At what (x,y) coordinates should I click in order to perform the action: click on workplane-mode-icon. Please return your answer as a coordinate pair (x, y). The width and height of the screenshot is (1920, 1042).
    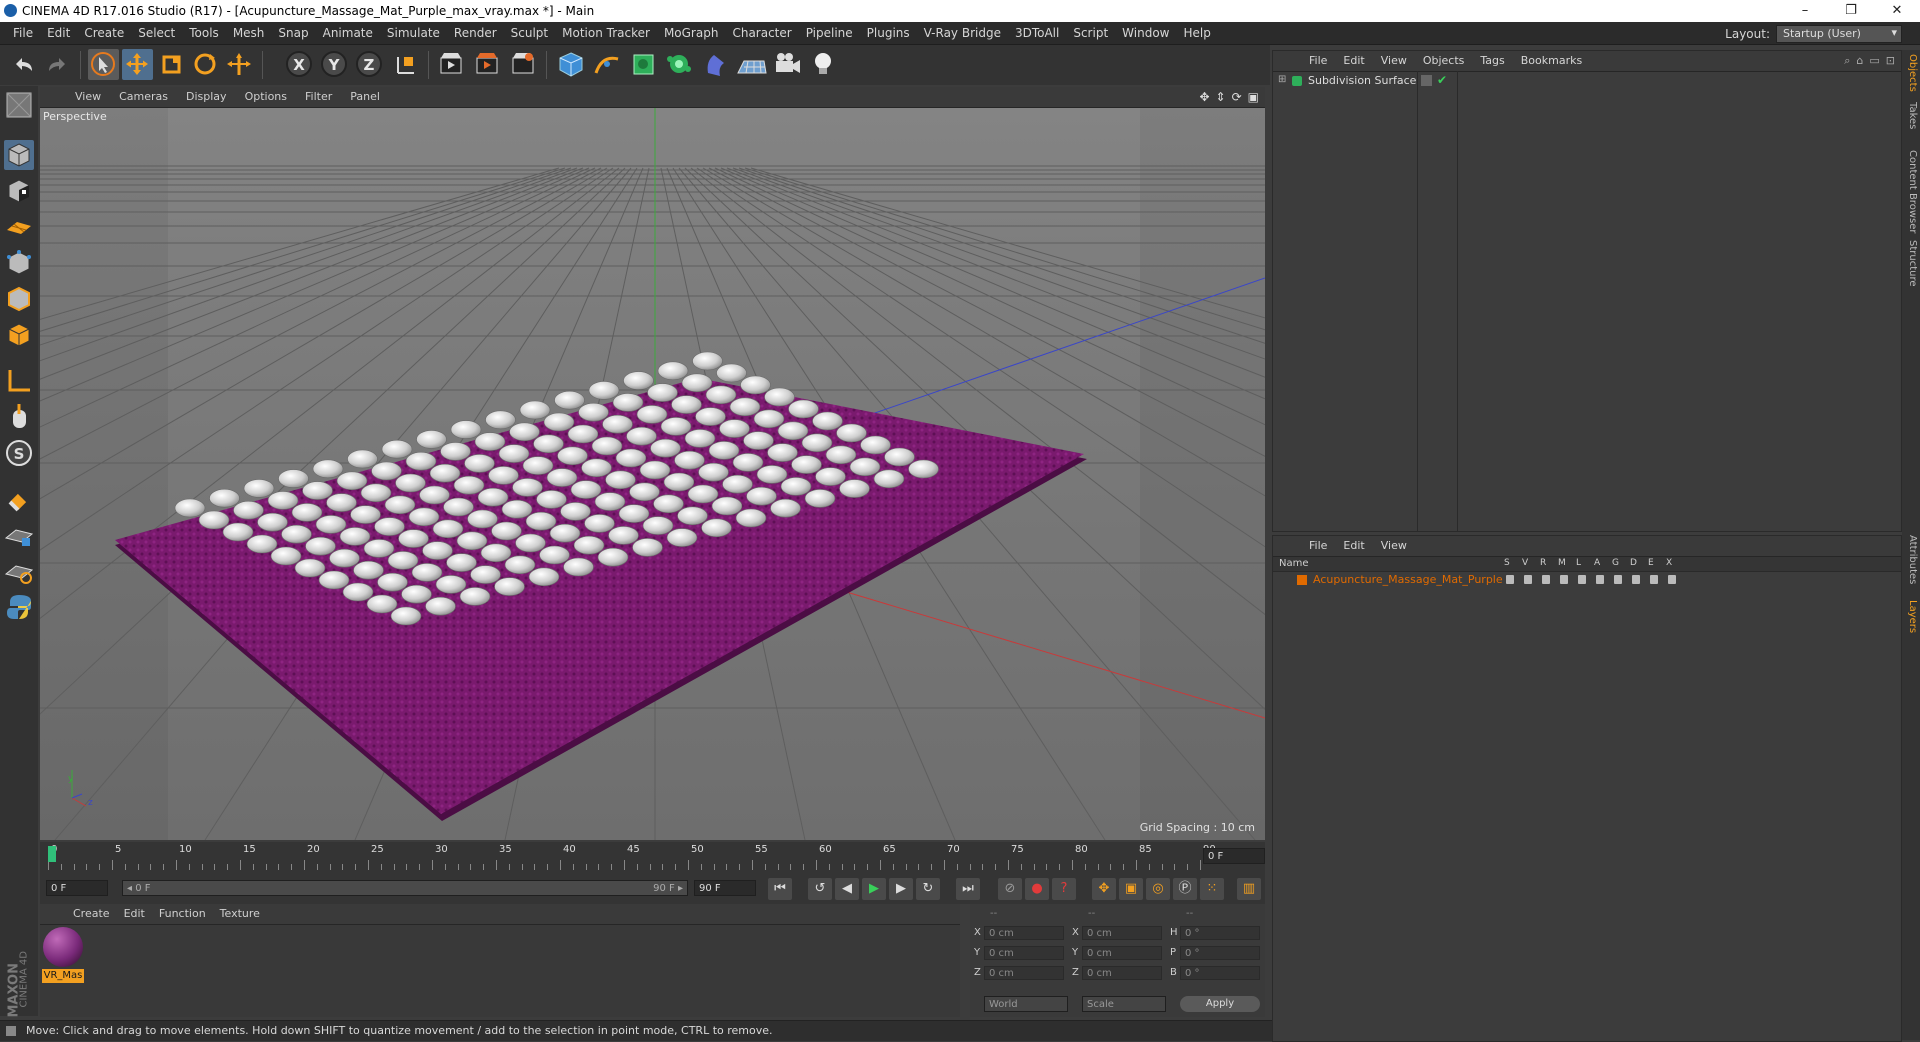
    Looking at the image, I should click on (19, 227).